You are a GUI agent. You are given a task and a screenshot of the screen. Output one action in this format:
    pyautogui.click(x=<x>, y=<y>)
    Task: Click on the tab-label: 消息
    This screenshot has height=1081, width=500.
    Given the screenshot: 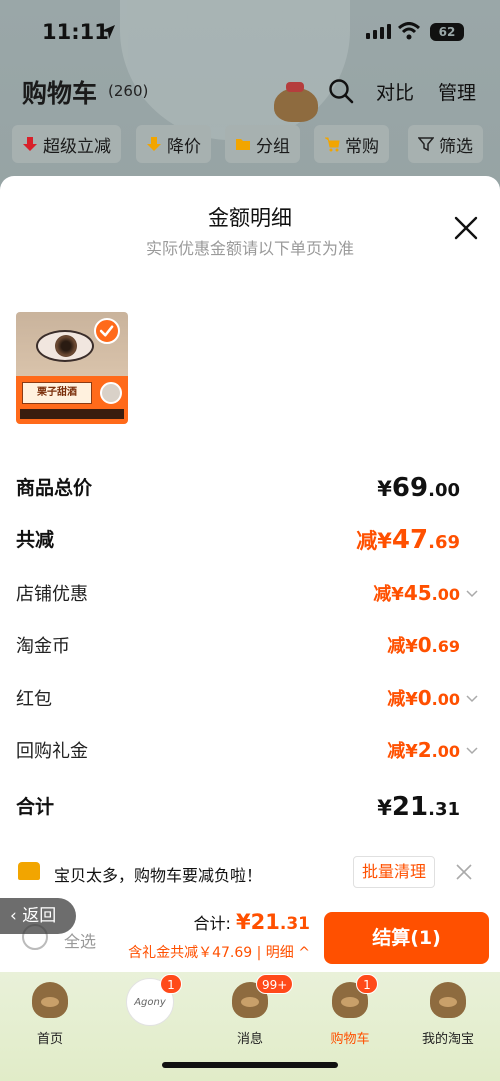 What is the action you would take?
    pyautogui.click(x=249, y=1039)
    